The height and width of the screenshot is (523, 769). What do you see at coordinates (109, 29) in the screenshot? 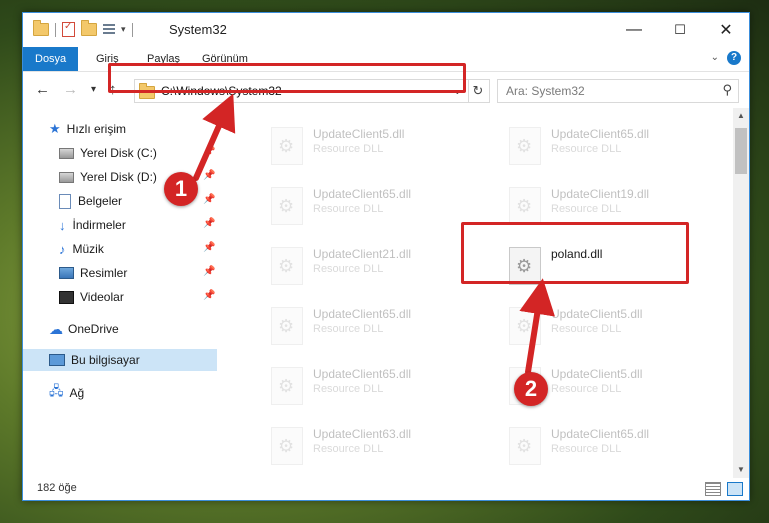
I see `view-icon` at bounding box center [109, 29].